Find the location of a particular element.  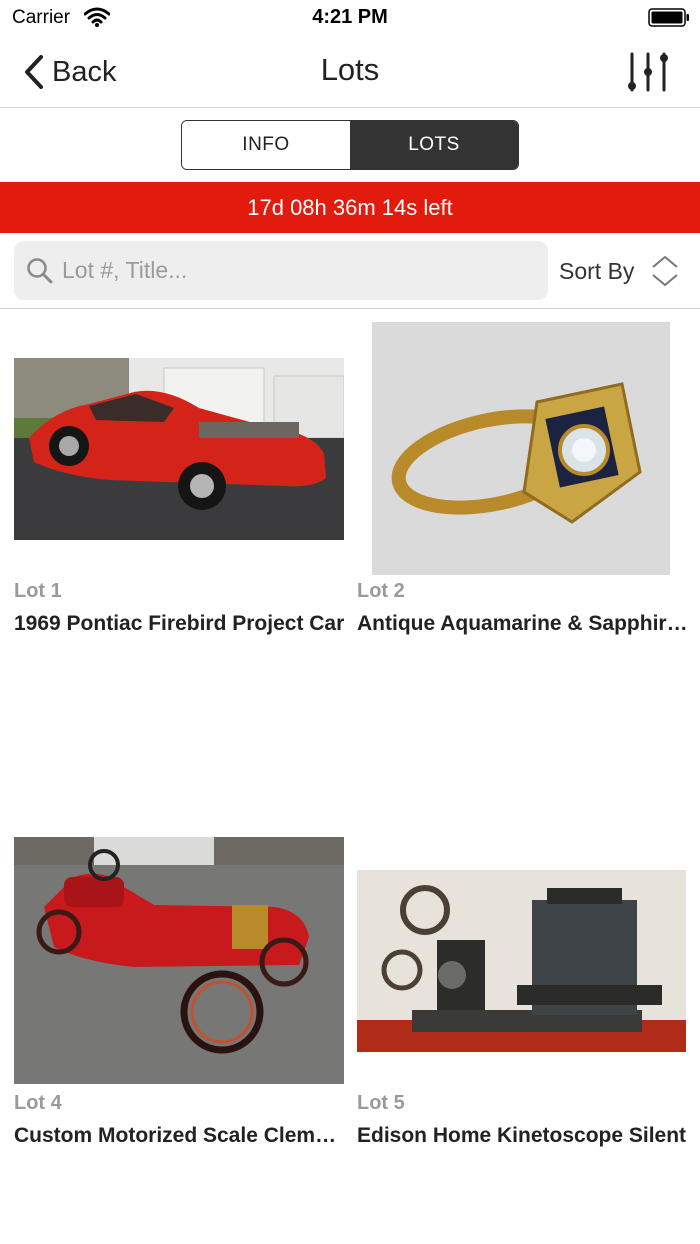

tab-lots: LOTS is located at coordinates (434, 145).